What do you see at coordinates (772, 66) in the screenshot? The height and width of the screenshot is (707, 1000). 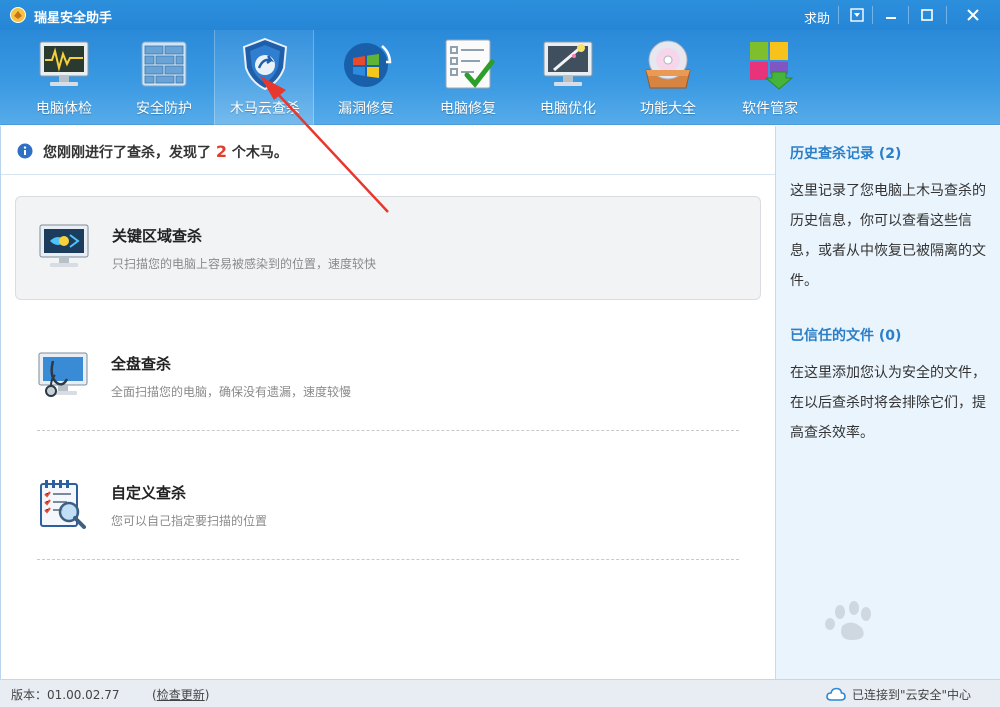 I see `software-blocks-icon` at bounding box center [772, 66].